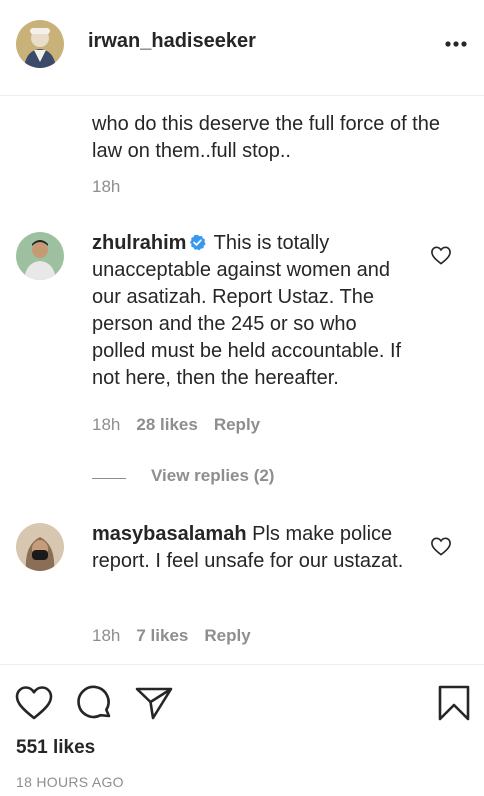 The height and width of the screenshot is (796, 484). Describe the element at coordinates (154, 703) in the screenshot. I see `share-icon` at that location.